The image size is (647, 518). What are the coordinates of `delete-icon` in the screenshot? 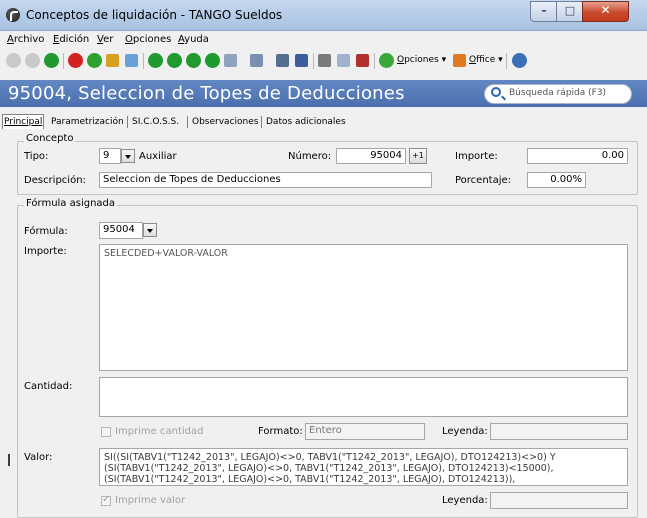 It's located at (75, 60).